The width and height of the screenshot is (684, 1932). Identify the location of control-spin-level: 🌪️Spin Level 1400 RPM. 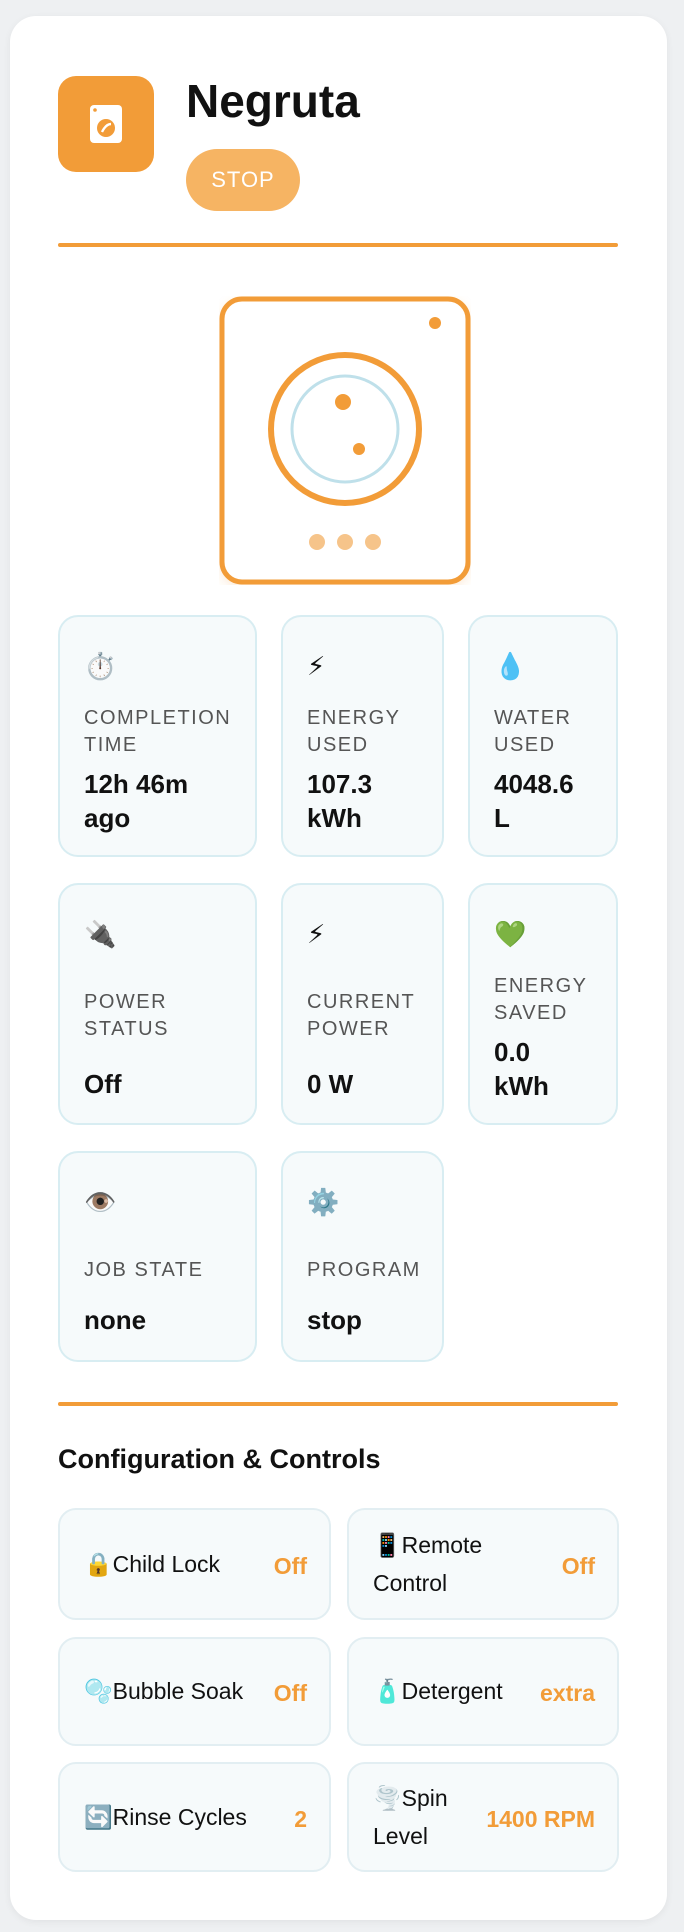
(483, 1817).